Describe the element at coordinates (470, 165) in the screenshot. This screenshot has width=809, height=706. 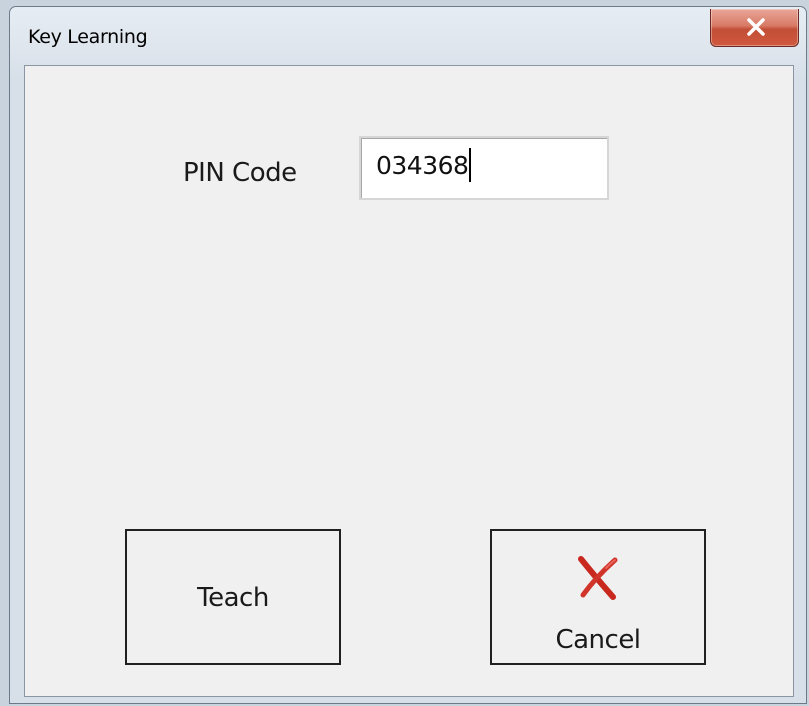
I see `text-caret` at that location.